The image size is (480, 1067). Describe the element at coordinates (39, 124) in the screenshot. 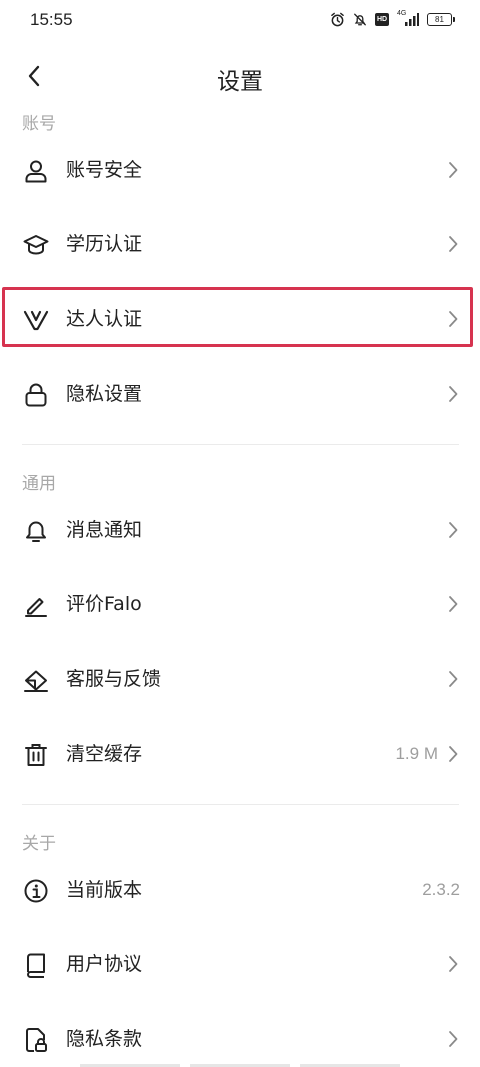

I see `section-header-account: 账号` at that location.